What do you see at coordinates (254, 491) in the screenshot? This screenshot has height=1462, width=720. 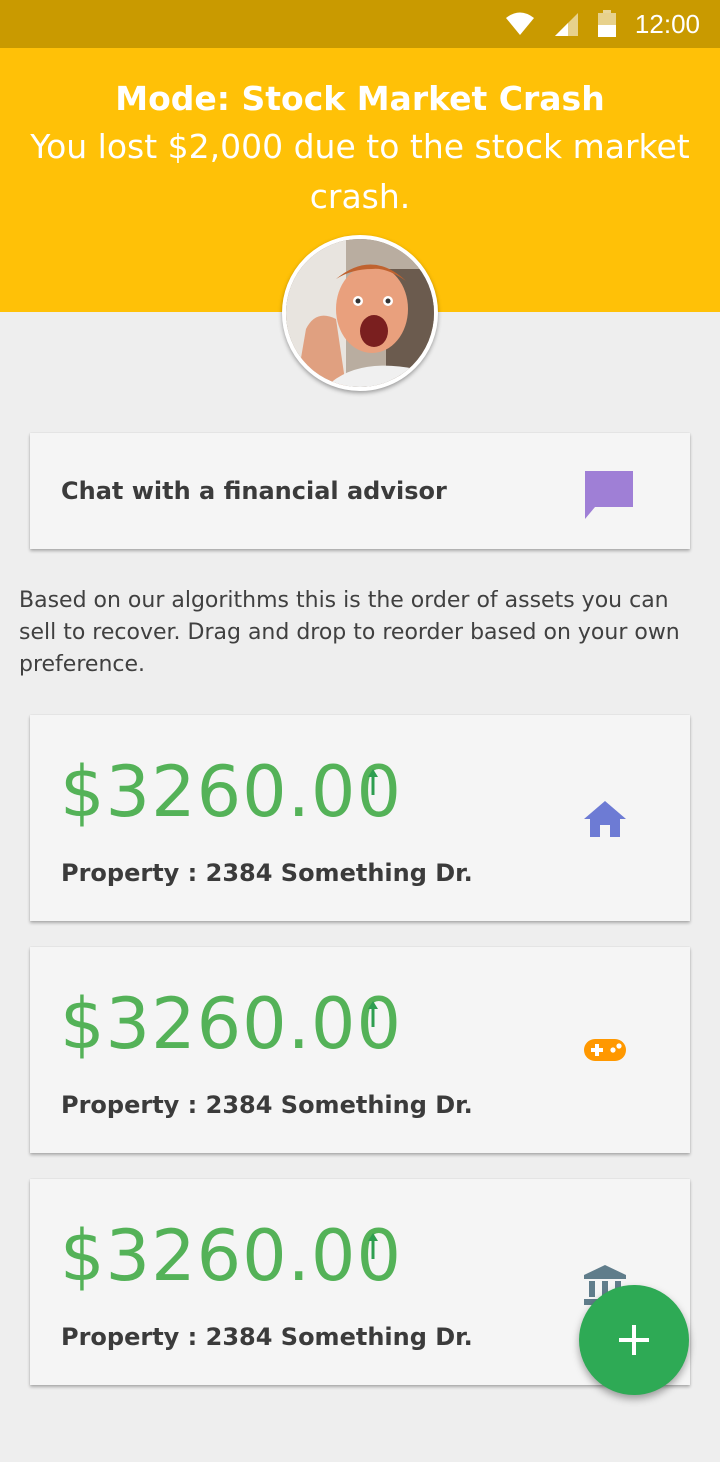 I see `chat-advisor-label: Chat with a financial advisor` at bounding box center [254, 491].